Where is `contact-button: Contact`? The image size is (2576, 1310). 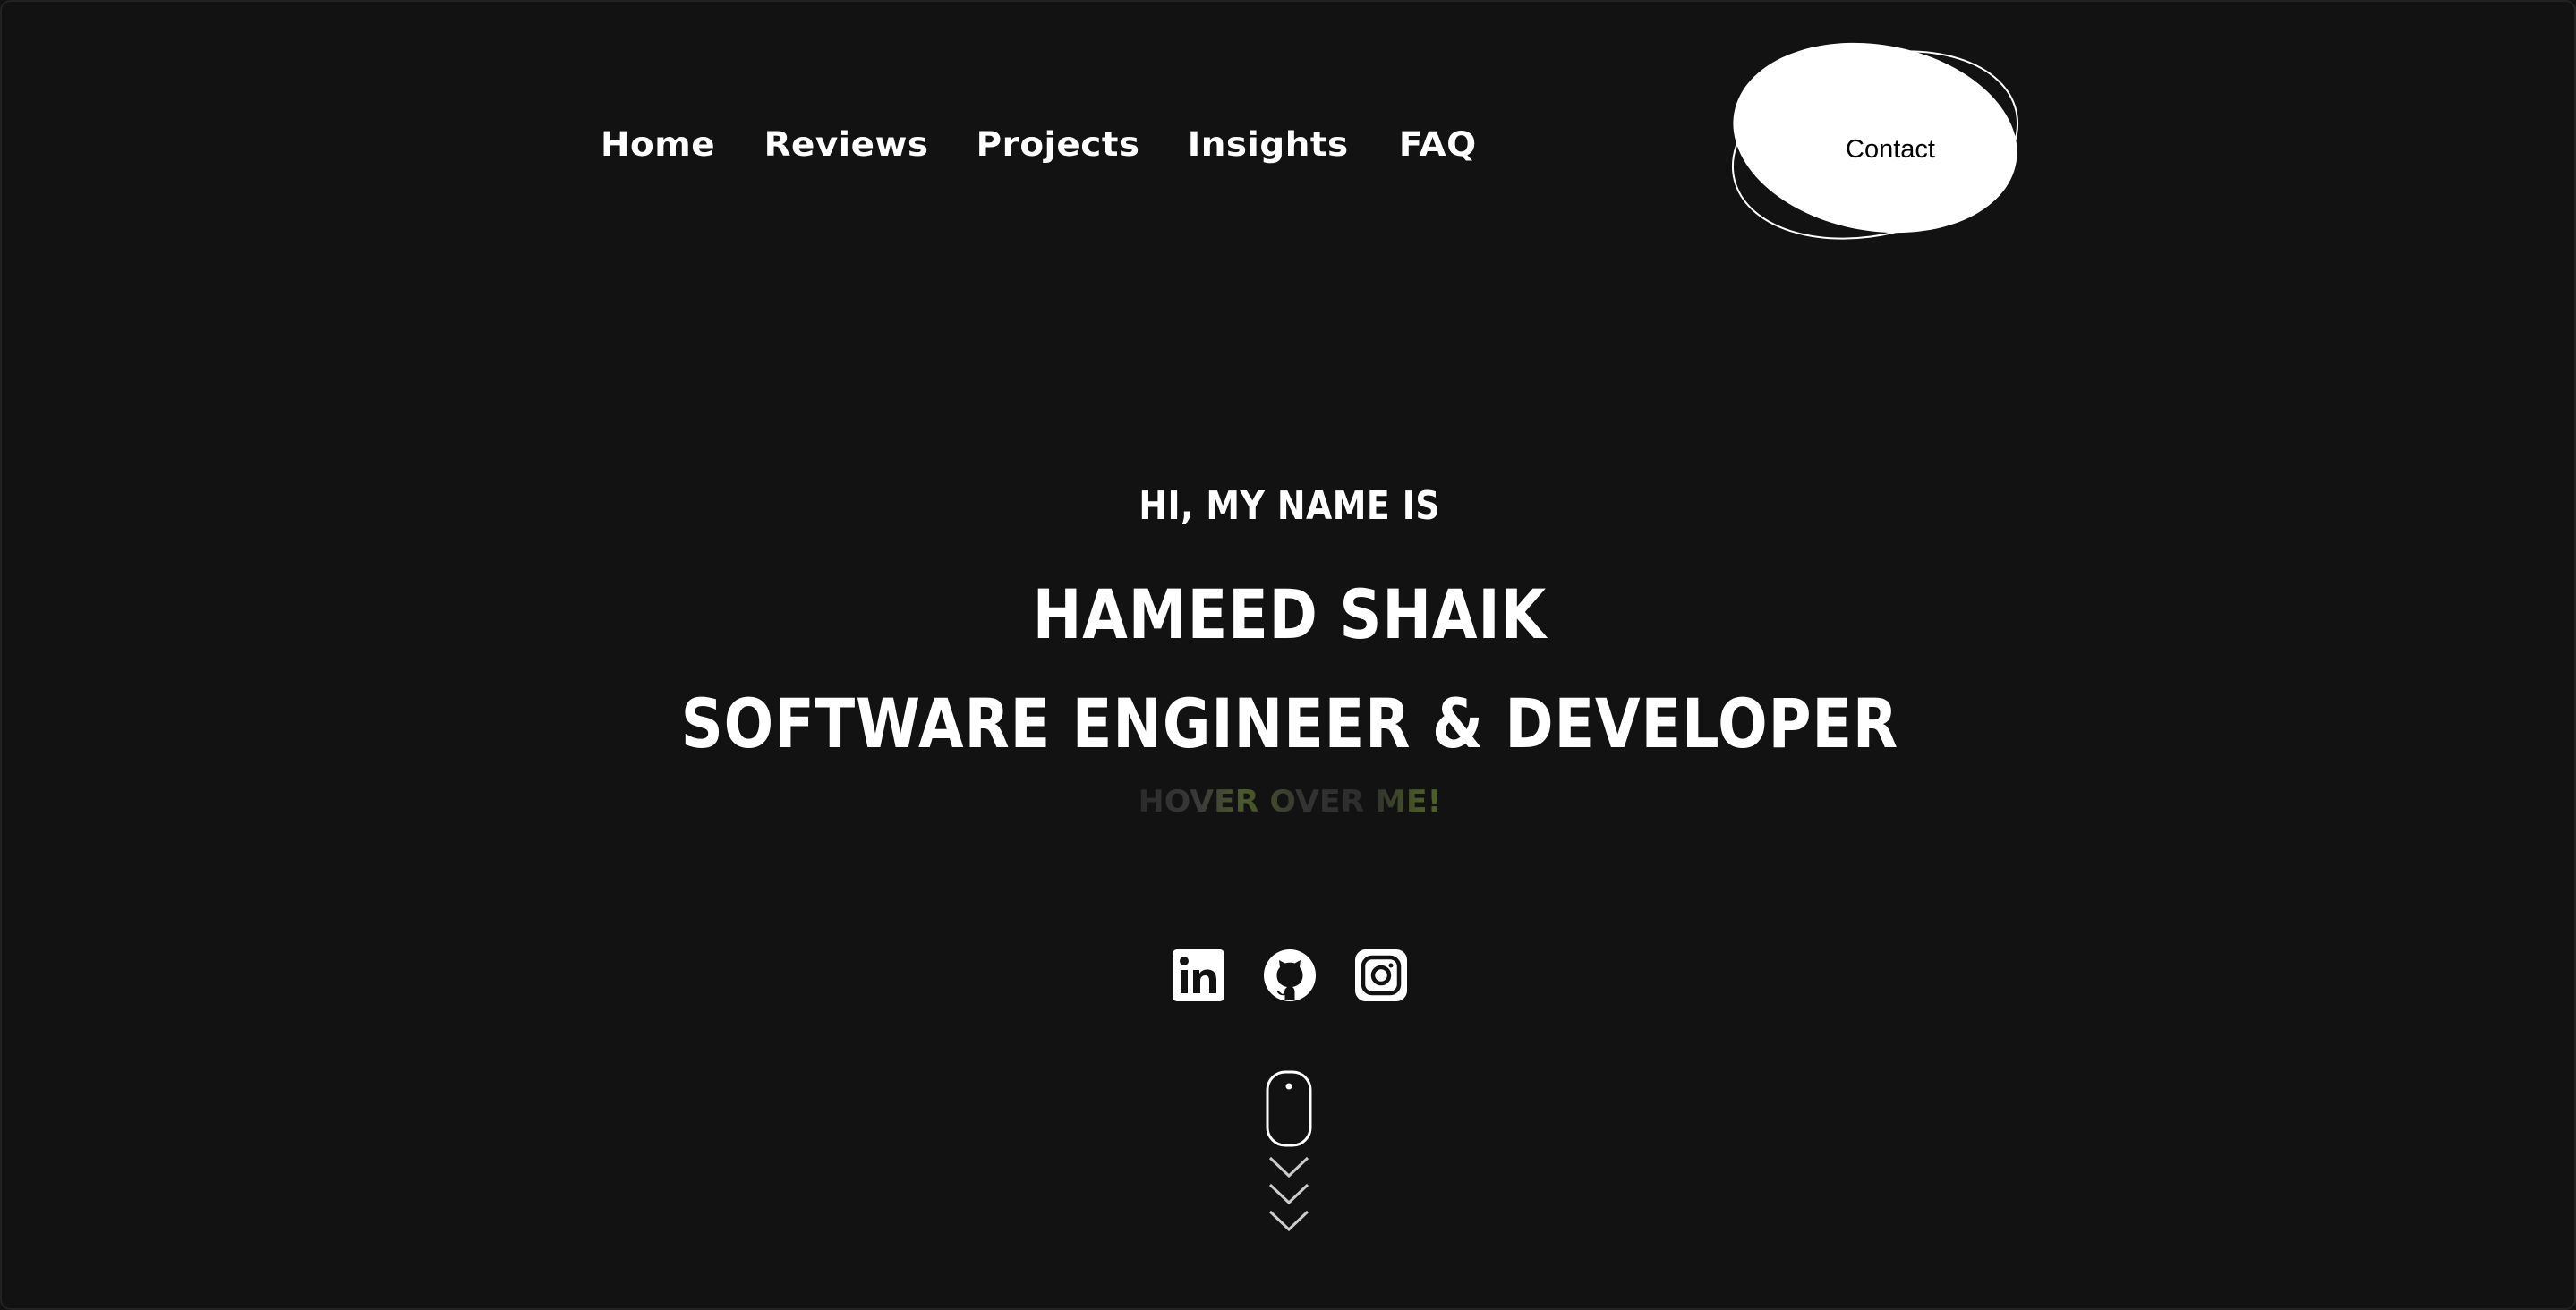 contact-button: Contact is located at coordinates (1876, 146).